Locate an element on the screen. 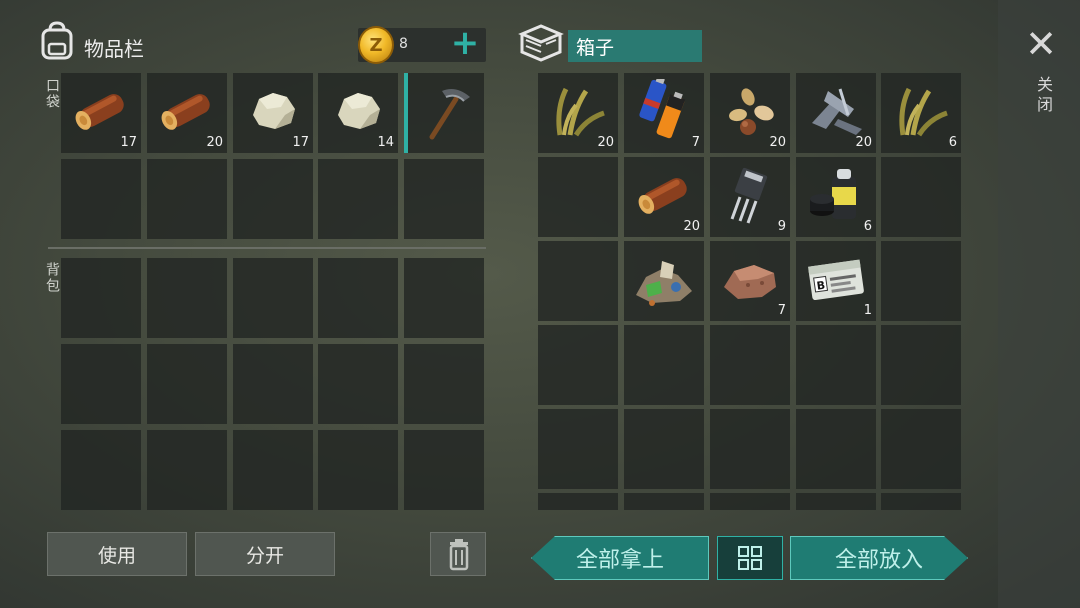  metal-scrap-icon is located at coordinates (837, 111).